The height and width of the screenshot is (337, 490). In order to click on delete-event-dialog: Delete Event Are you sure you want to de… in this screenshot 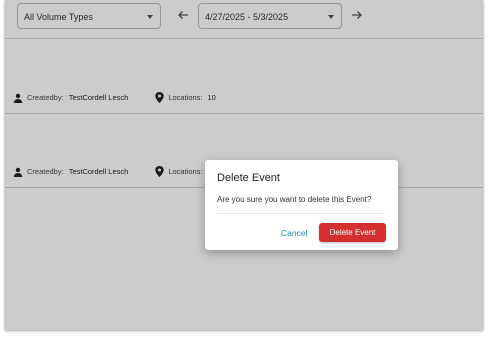, I will do `click(301, 205)`.